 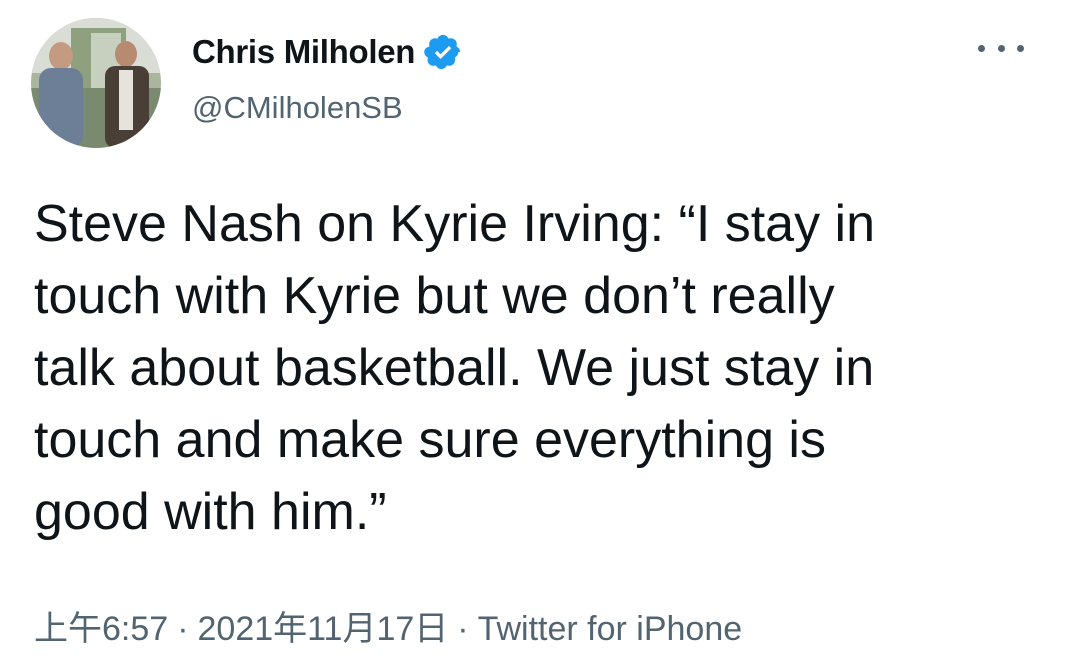 What do you see at coordinates (327, 78) in the screenshot?
I see `author-info: Chris Milholen @CMilholenSB` at bounding box center [327, 78].